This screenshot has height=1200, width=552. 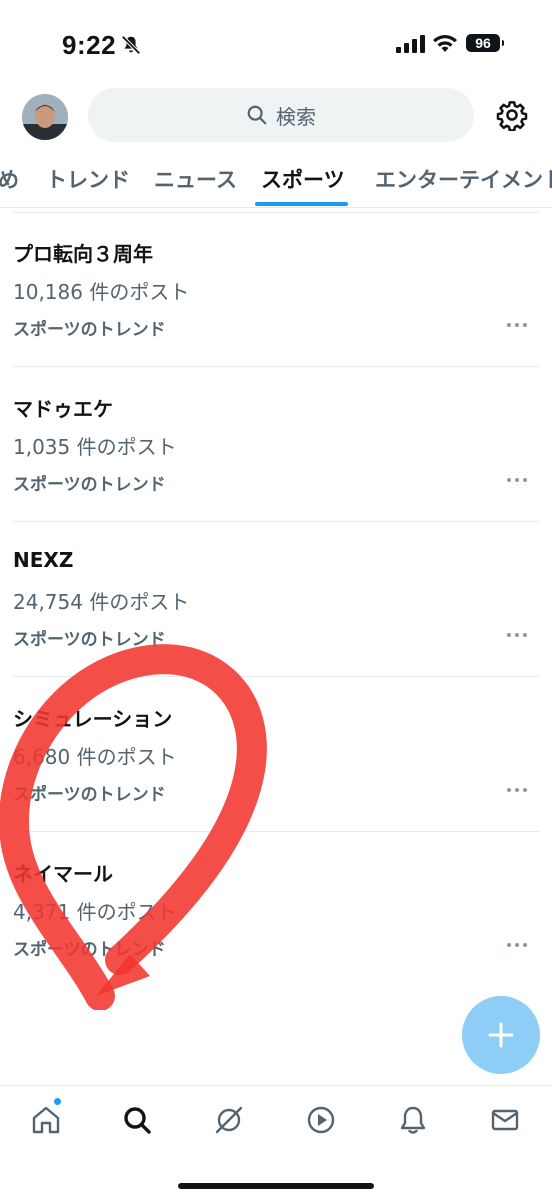 What do you see at coordinates (88, 179) in the screenshot?
I see `tab-trending: トレンド` at bounding box center [88, 179].